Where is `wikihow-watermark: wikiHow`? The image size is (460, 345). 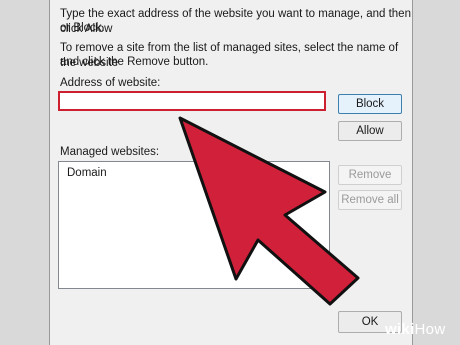 wikihow-watermark: wikiHow is located at coordinates (415, 329).